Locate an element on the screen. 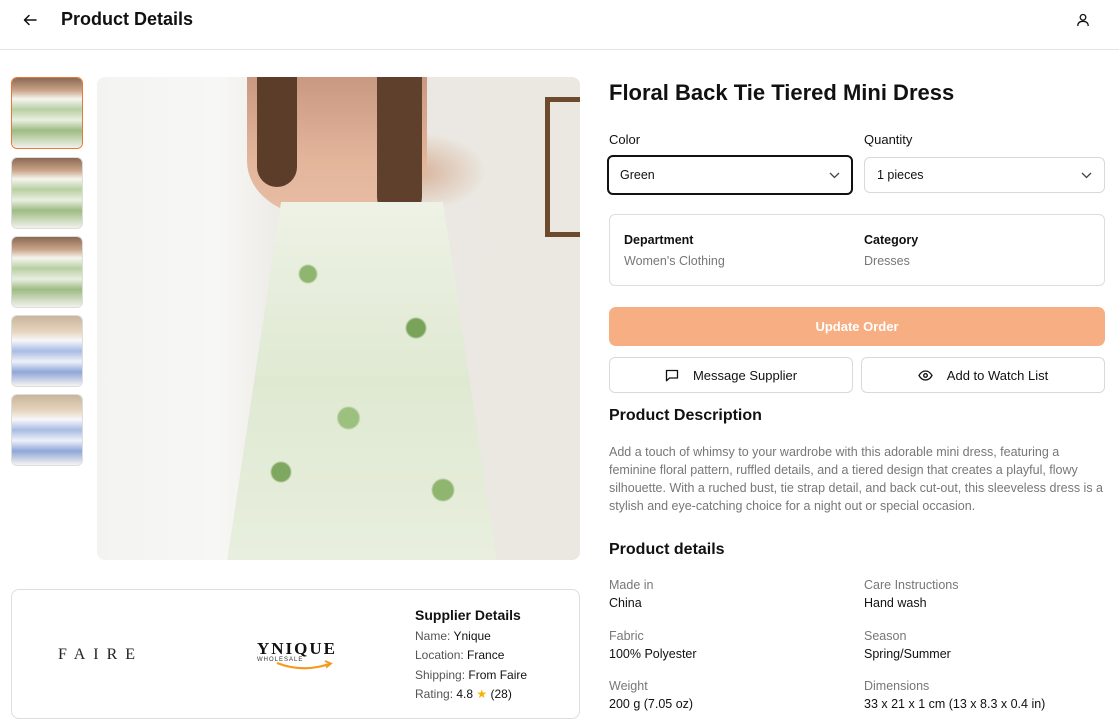  smile-arrow-icon is located at coordinates (304, 665).